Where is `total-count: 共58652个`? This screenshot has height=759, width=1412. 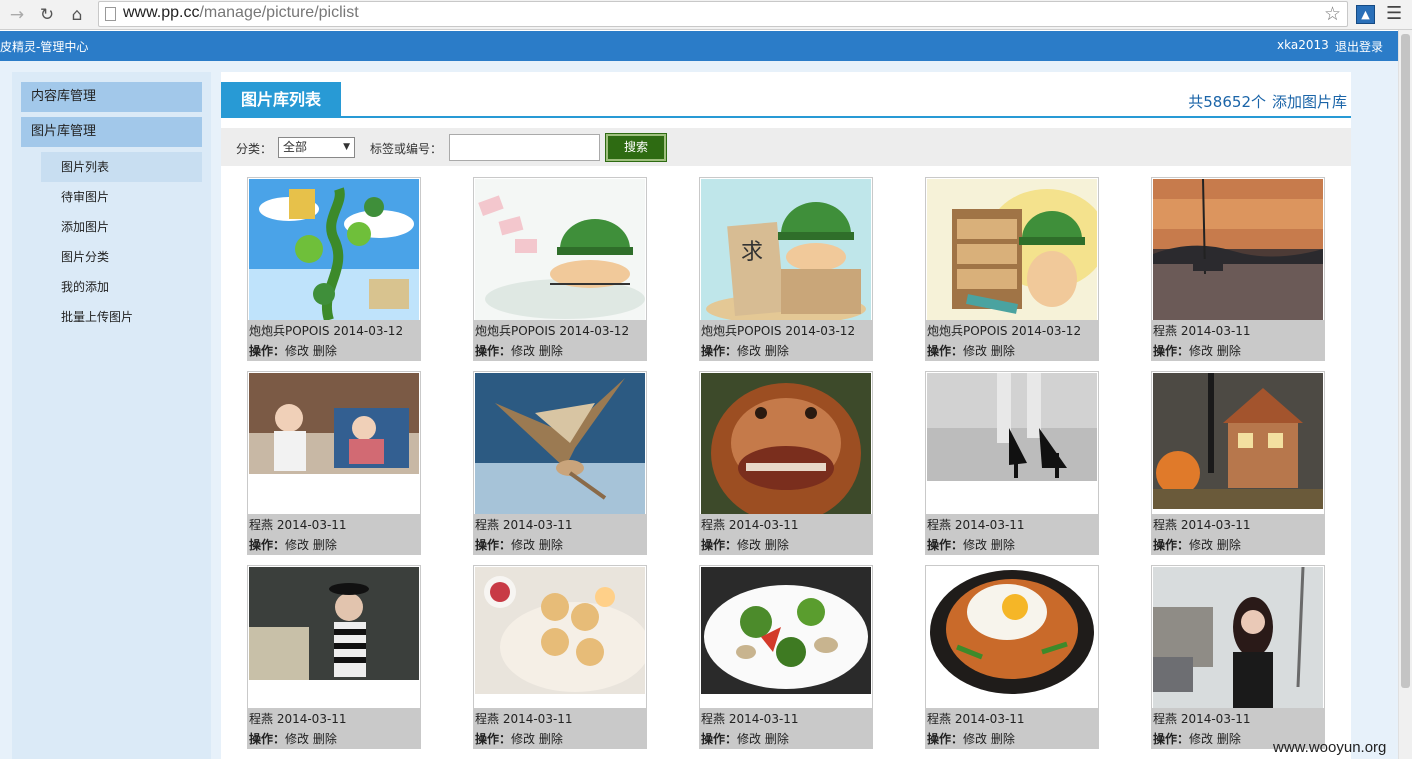
total-count: 共58652个 is located at coordinates (1227, 102).